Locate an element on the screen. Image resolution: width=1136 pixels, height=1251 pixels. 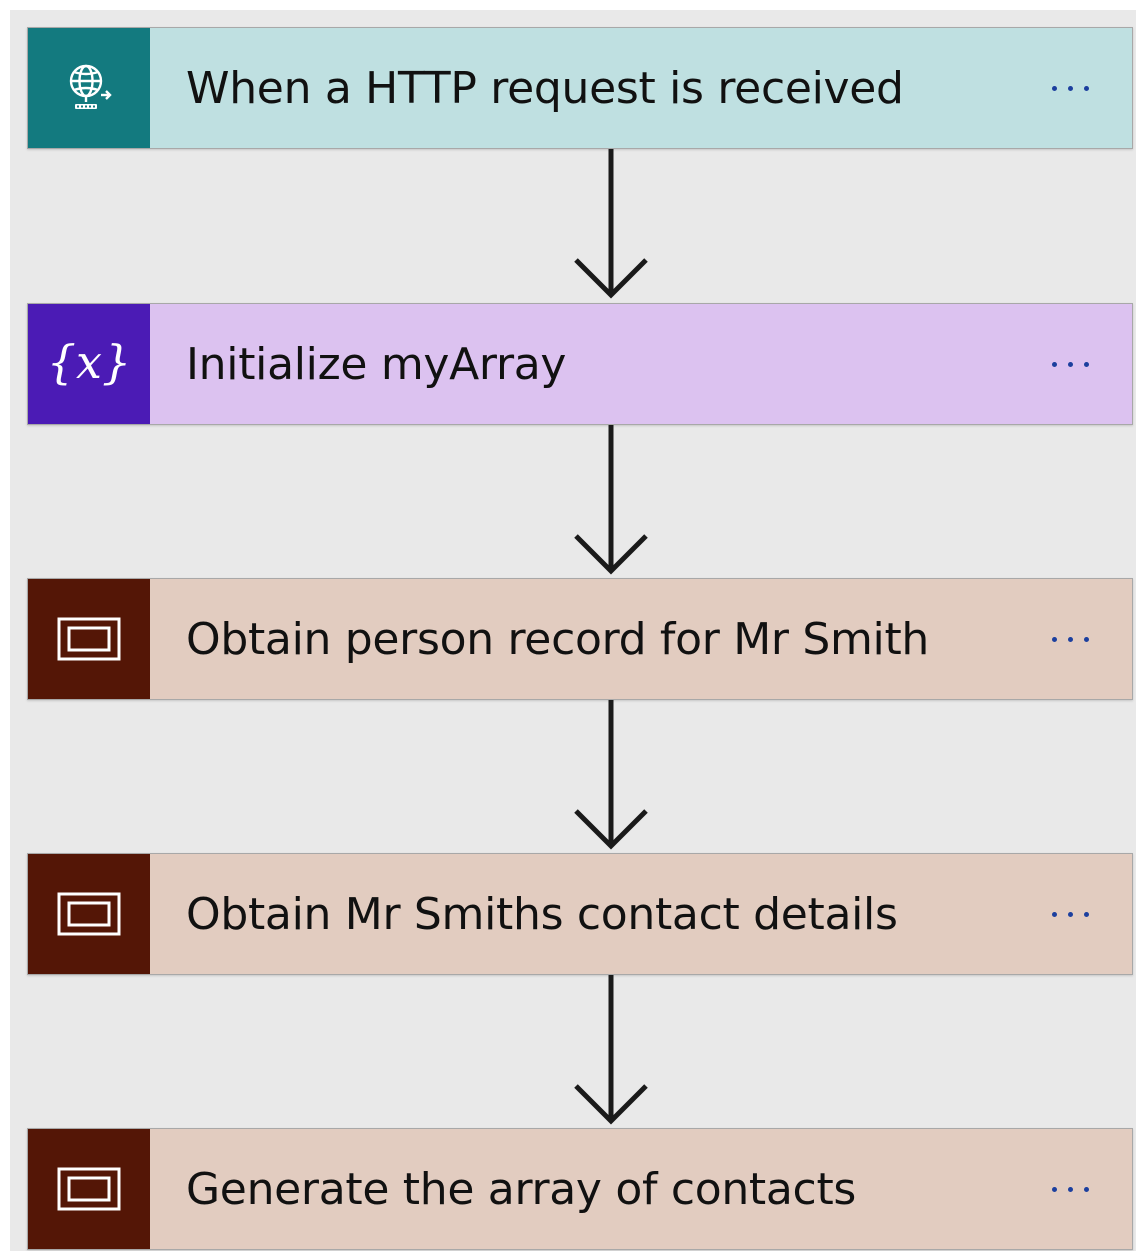
flow-step-compose-contact-details: Obtain Mr Smiths contact details is located at coordinates (580, 914).